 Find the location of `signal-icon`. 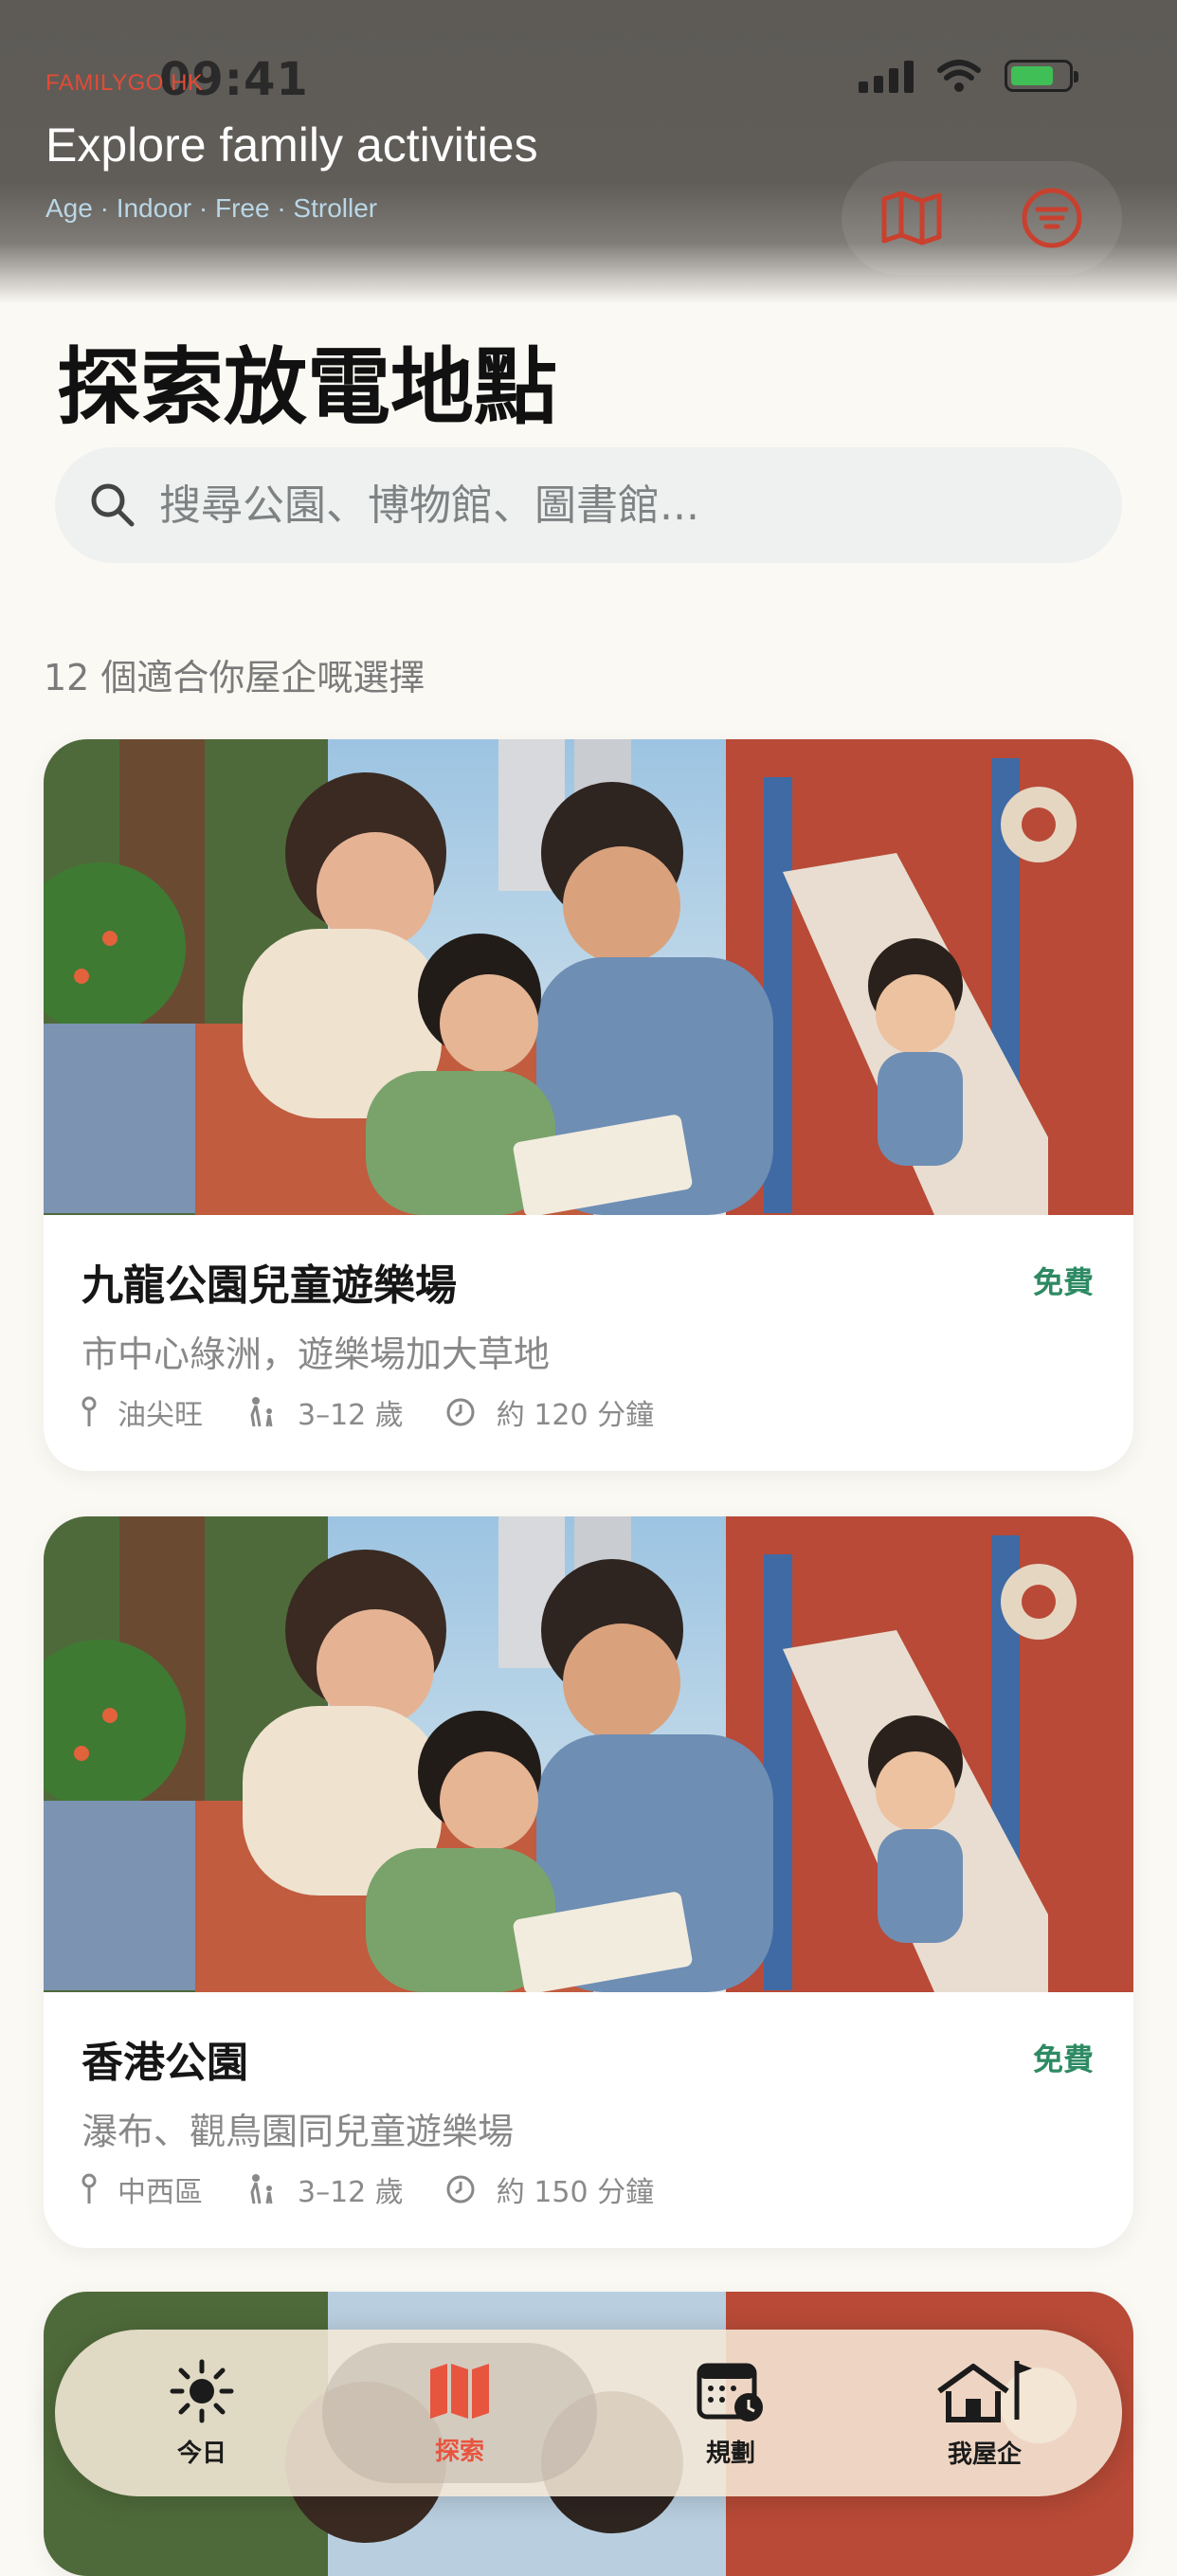

signal-icon is located at coordinates (886, 76).